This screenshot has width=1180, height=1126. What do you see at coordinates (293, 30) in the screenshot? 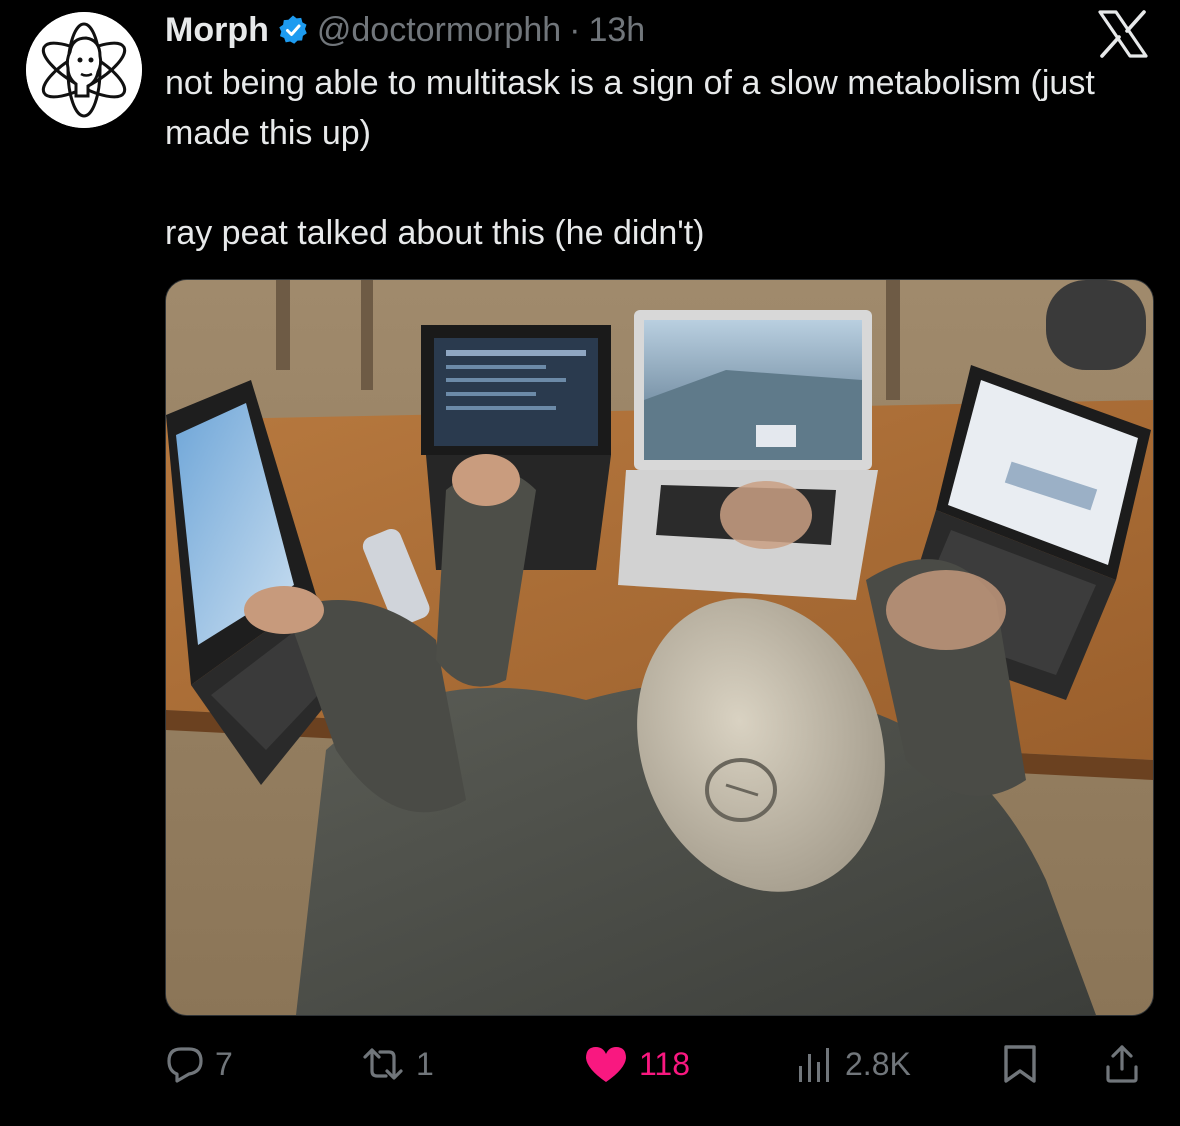
I see `verified-badge-icon` at bounding box center [293, 30].